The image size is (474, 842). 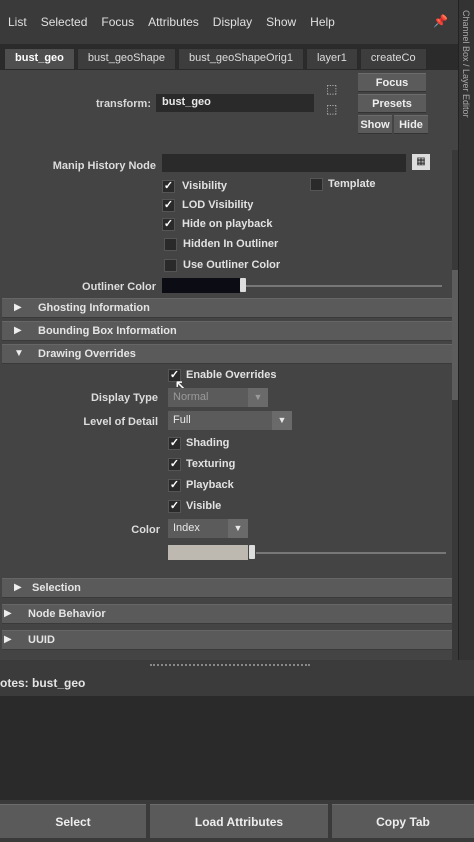 I want to click on menu-list: List, so click(x=17, y=22).